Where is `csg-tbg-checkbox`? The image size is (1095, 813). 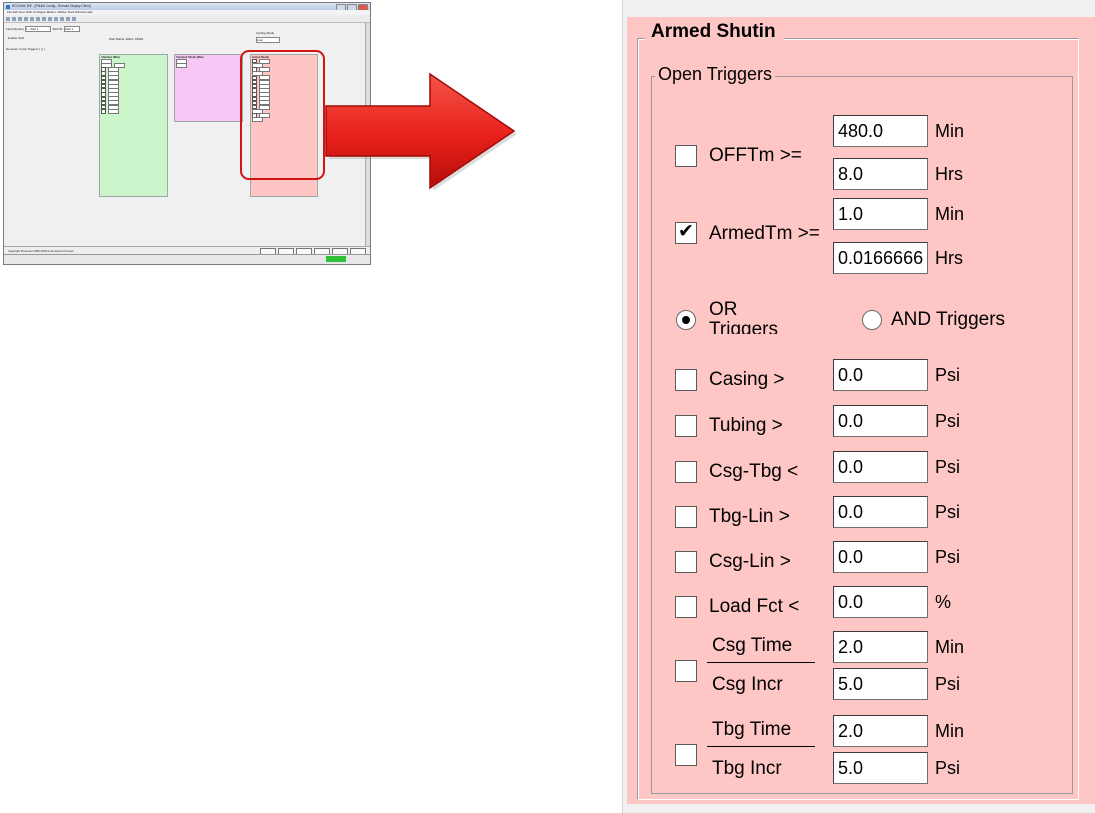 csg-tbg-checkbox is located at coordinates (686, 472).